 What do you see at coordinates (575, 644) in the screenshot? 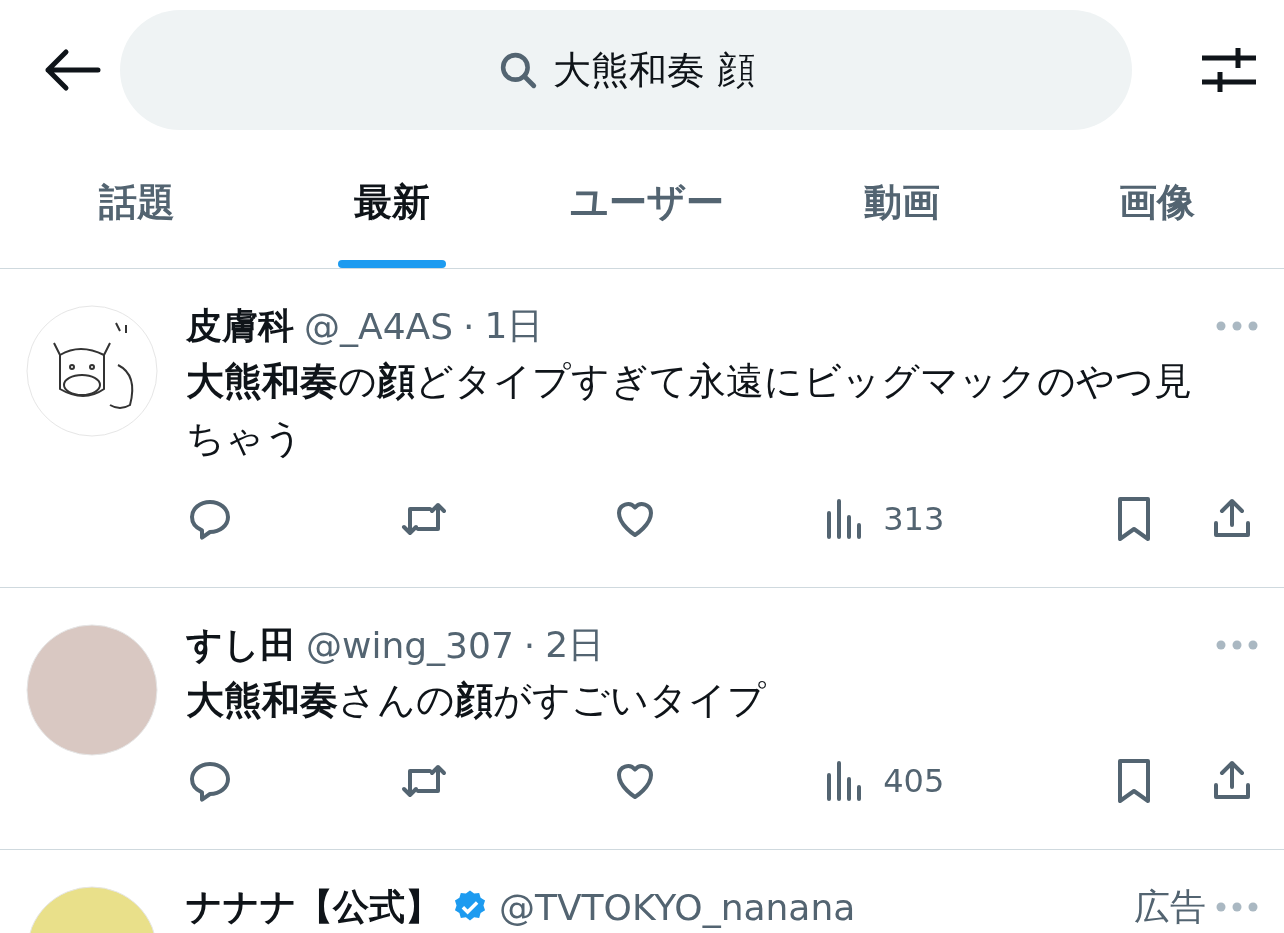
I see `post-time: 2日` at bounding box center [575, 644].